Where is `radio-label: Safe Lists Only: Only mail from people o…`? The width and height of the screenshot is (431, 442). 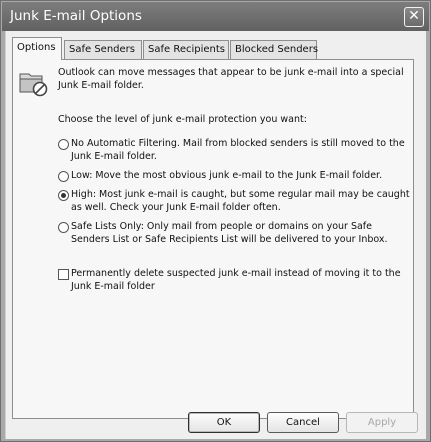
radio-label: Safe Lists Only: Only mail from people o… is located at coordinates (229, 233).